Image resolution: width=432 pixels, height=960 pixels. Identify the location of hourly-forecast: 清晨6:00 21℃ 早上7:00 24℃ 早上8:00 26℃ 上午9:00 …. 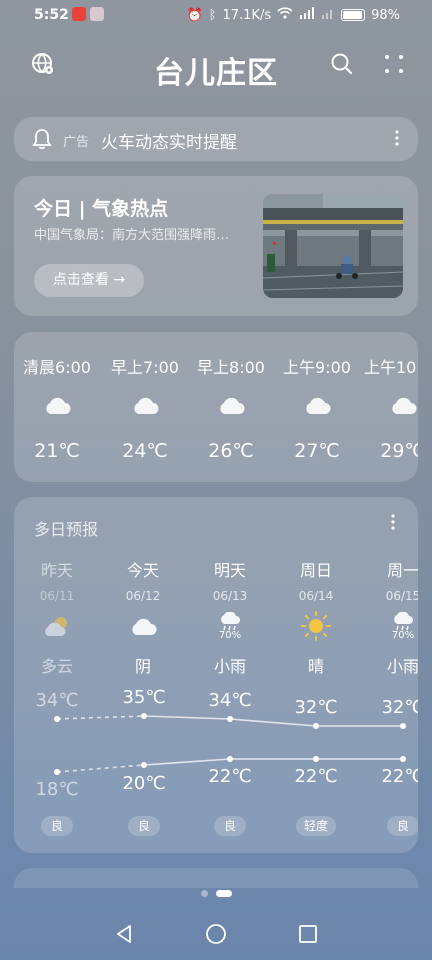
(216, 407).